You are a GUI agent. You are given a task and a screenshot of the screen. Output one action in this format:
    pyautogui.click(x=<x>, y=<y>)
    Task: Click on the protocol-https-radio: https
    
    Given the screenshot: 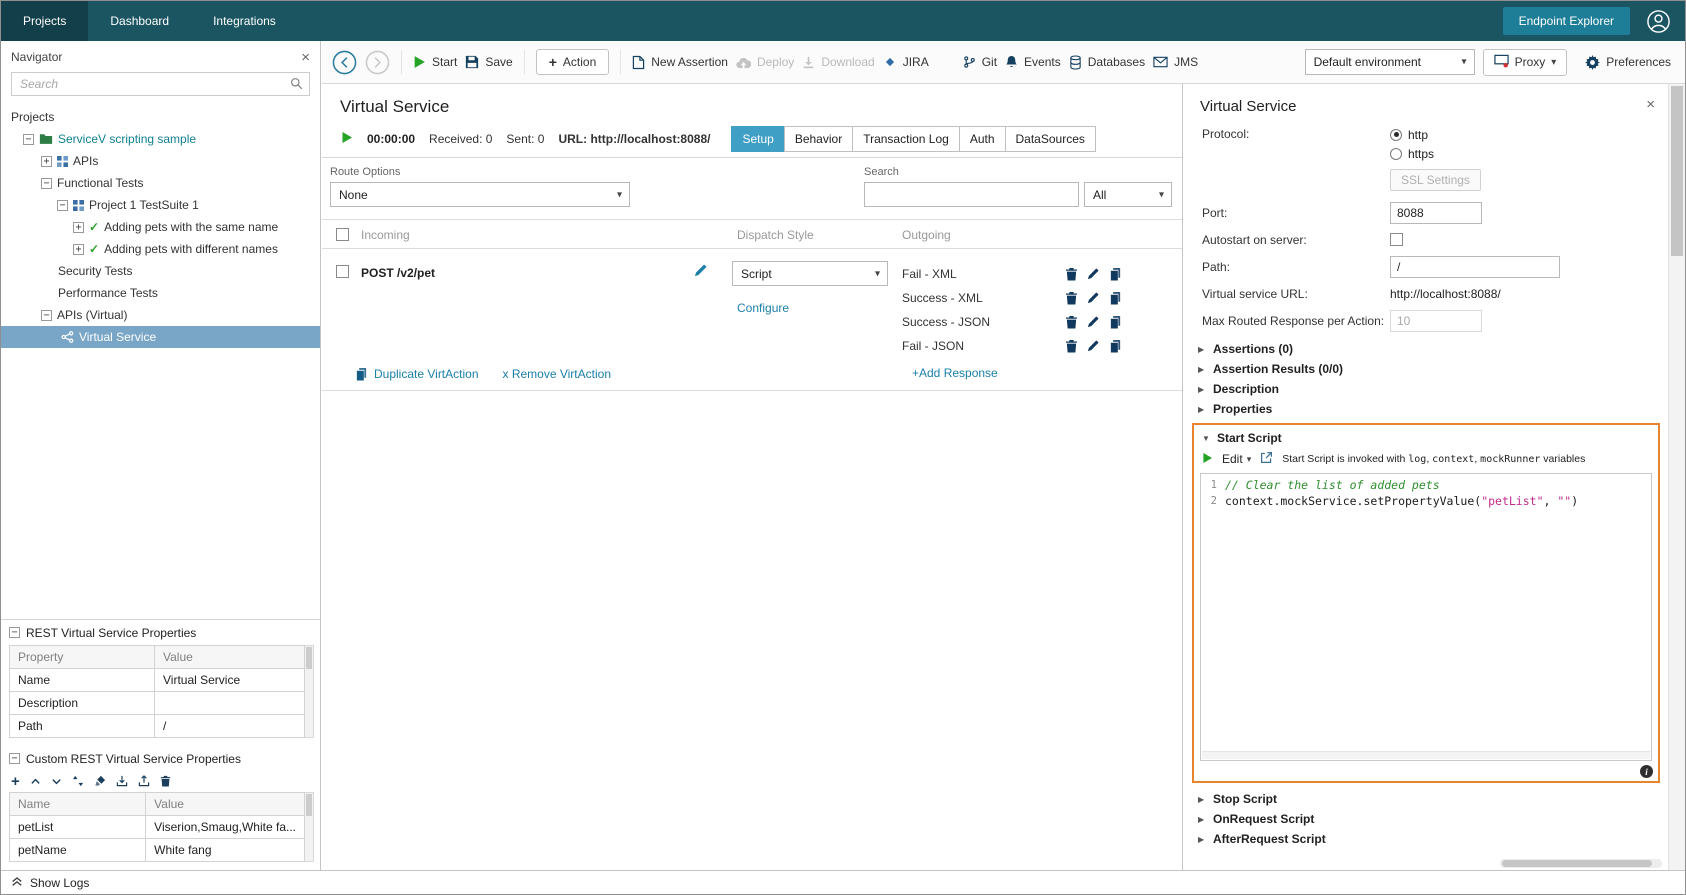 What is the action you would take?
    pyautogui.click(x=1412, y=153)
    